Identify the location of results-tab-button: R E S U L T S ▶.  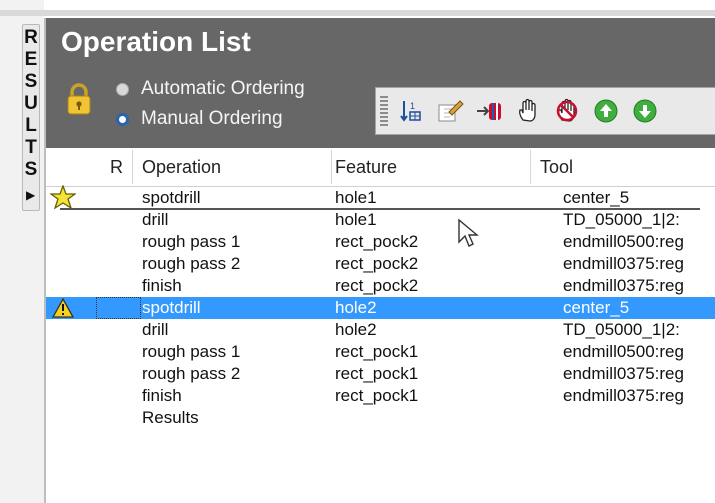
(31, 117).